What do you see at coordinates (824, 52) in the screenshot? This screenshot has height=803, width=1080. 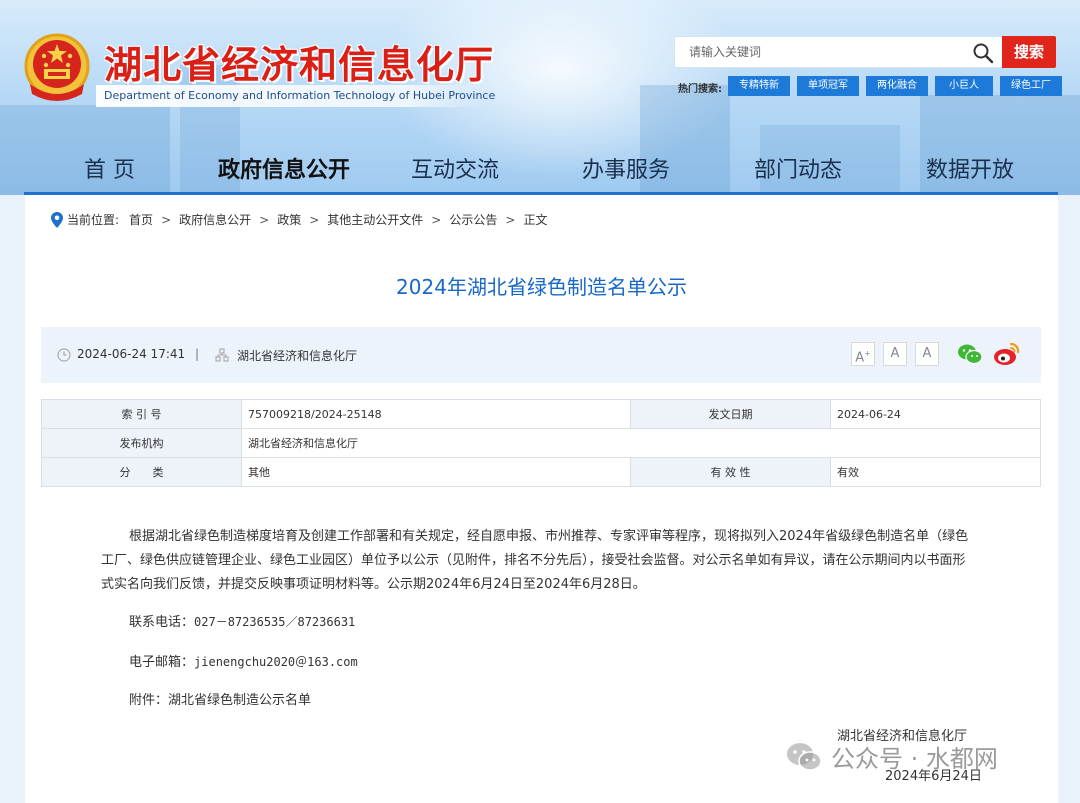 I see `search-input` at bounding box center [824, 52].